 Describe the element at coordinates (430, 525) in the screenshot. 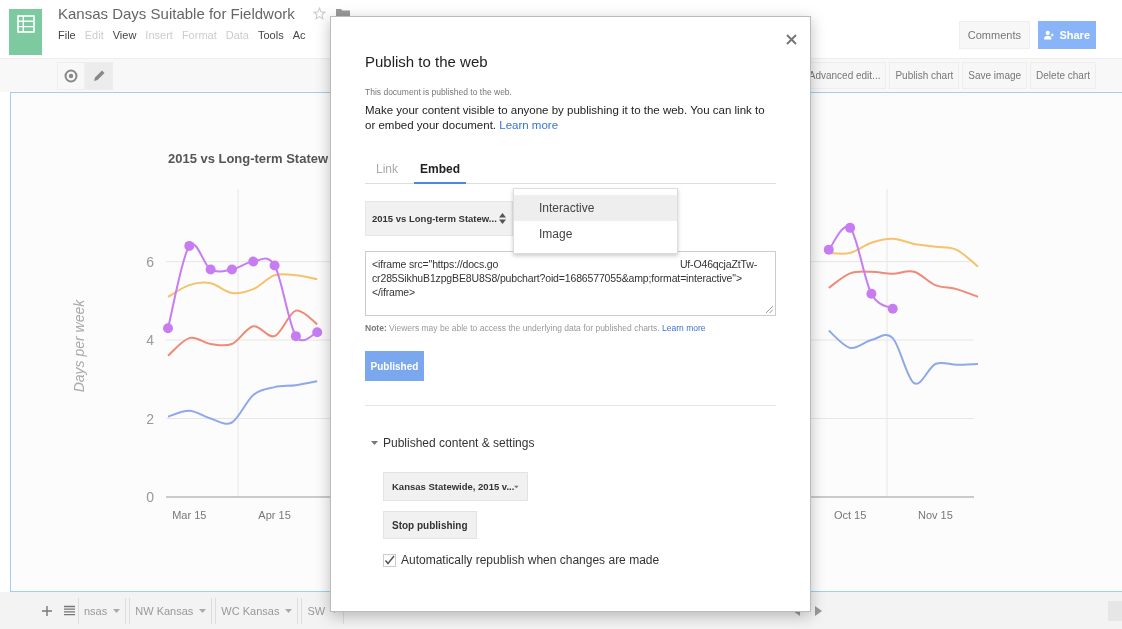

I see `stop-publishing-button: Stop publishing` at that location.